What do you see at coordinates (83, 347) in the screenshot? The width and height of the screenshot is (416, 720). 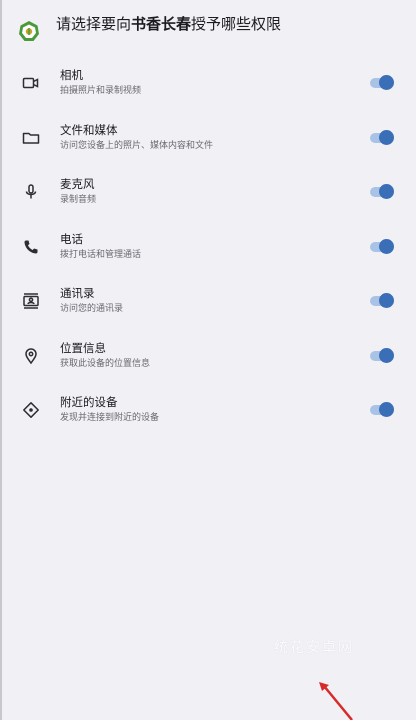 I see `permission-title-location: 位置信息` at bounding box center [83, 347].